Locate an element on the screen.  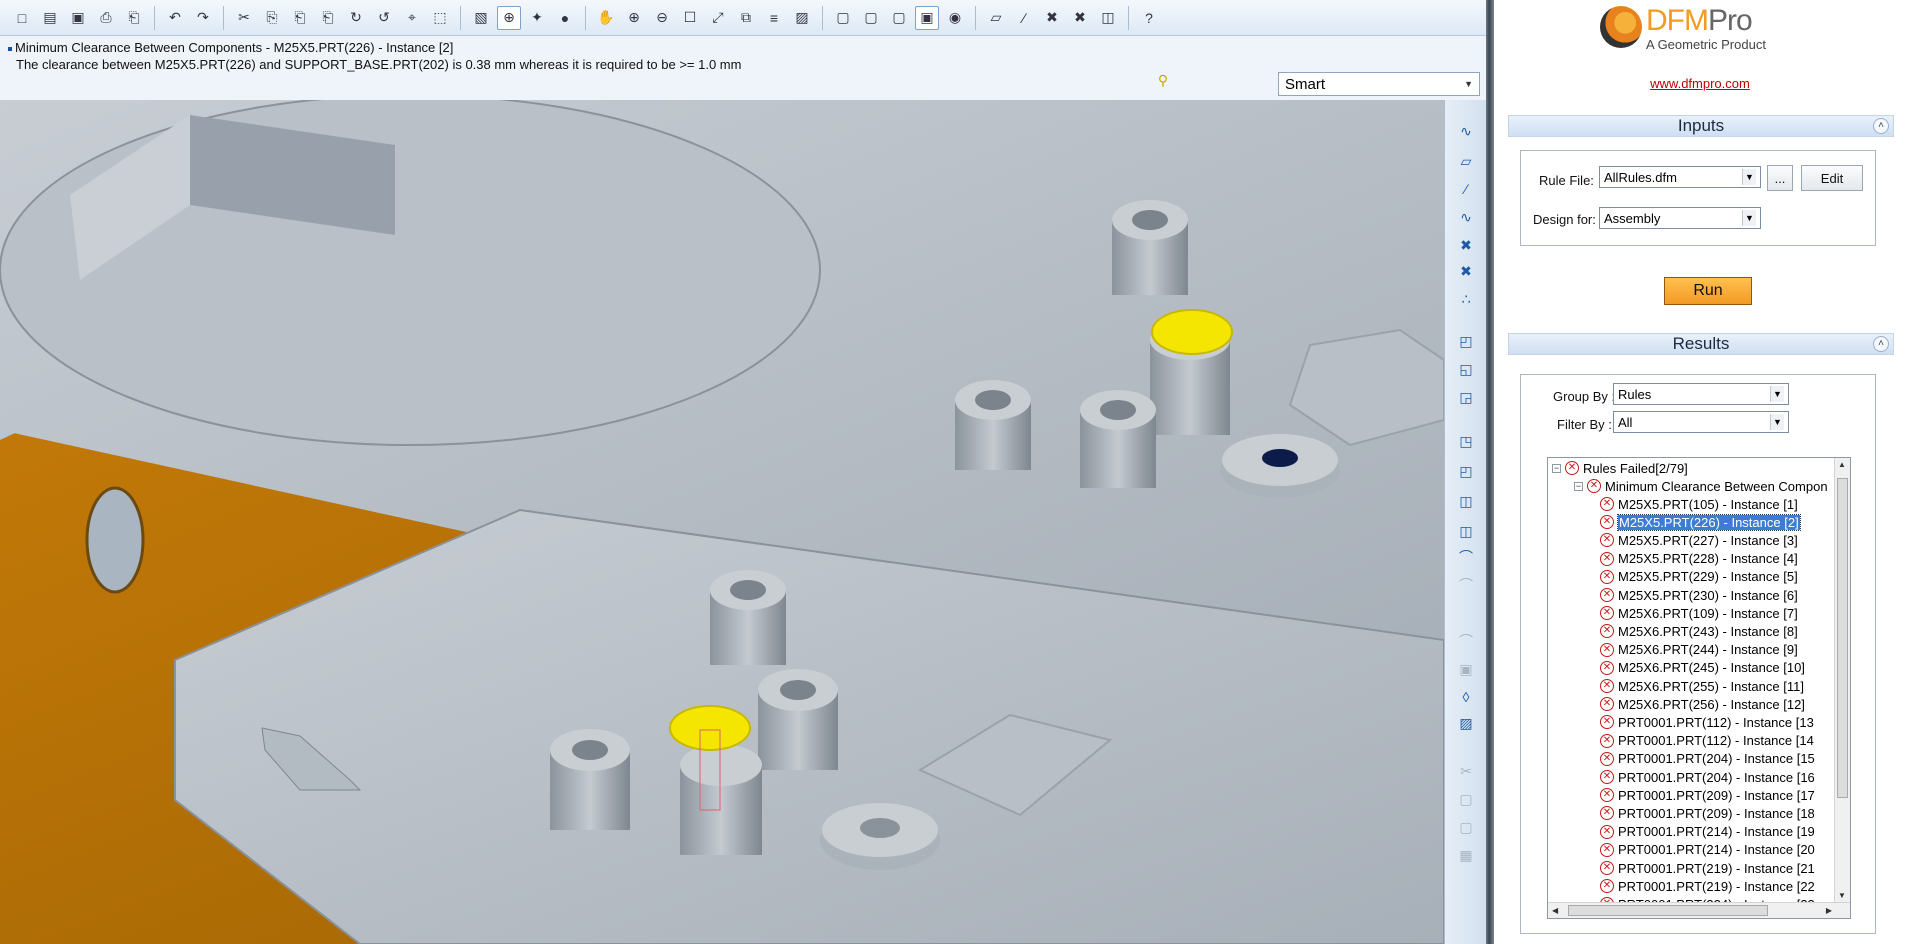
hole-icon: ◰ is located at coordinates (1466, 471).